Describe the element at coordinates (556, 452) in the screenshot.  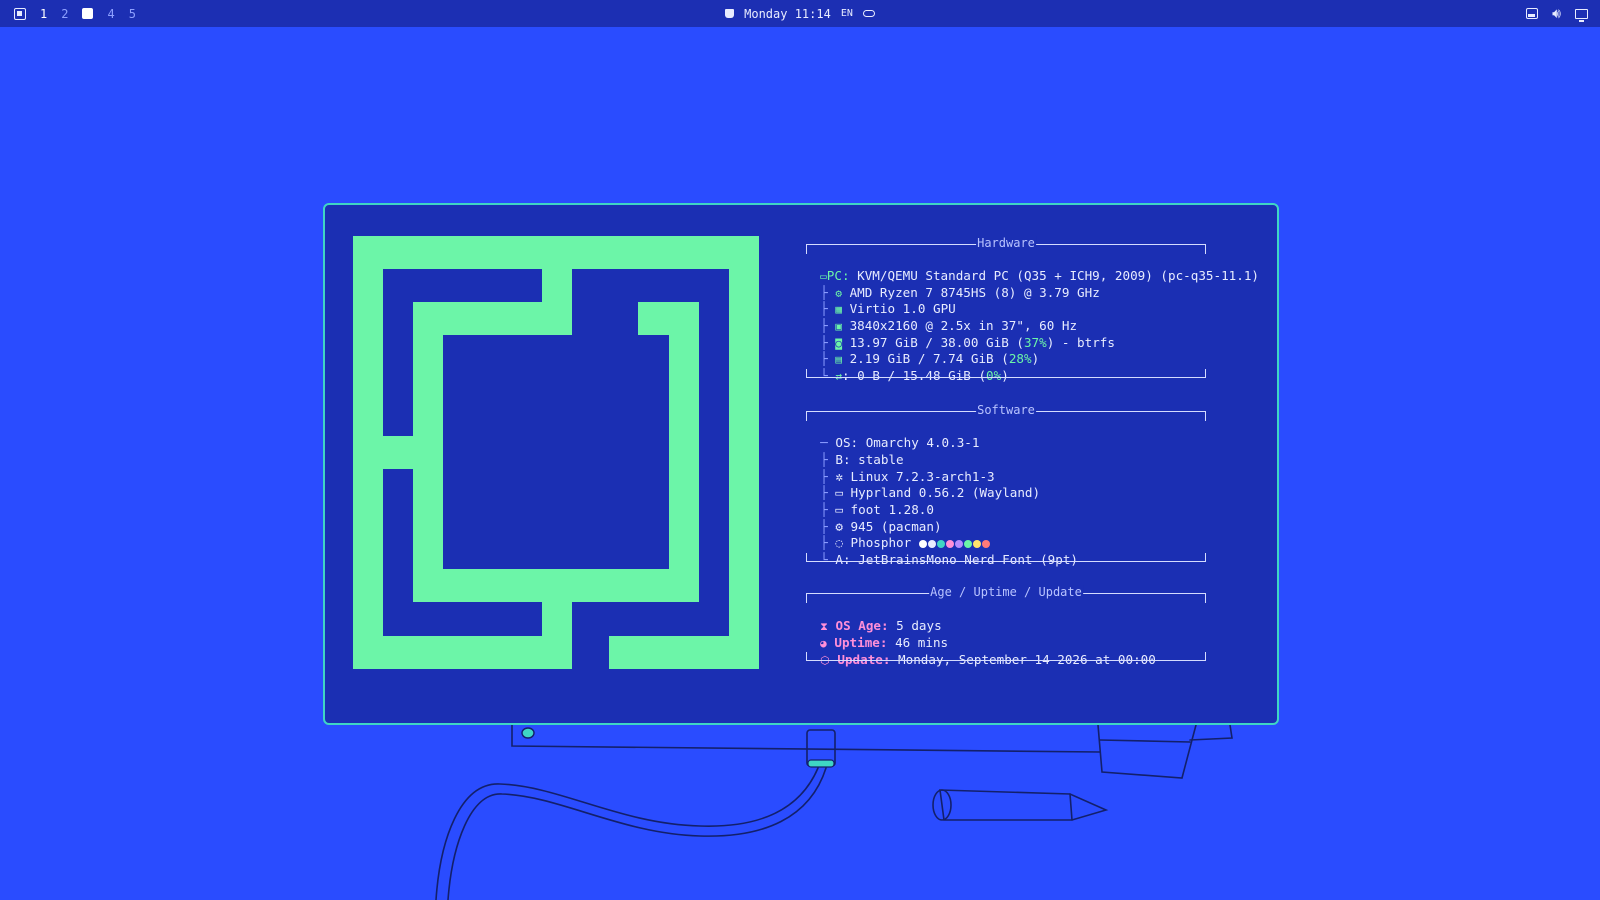
I see `omarchy-logo` at that location.